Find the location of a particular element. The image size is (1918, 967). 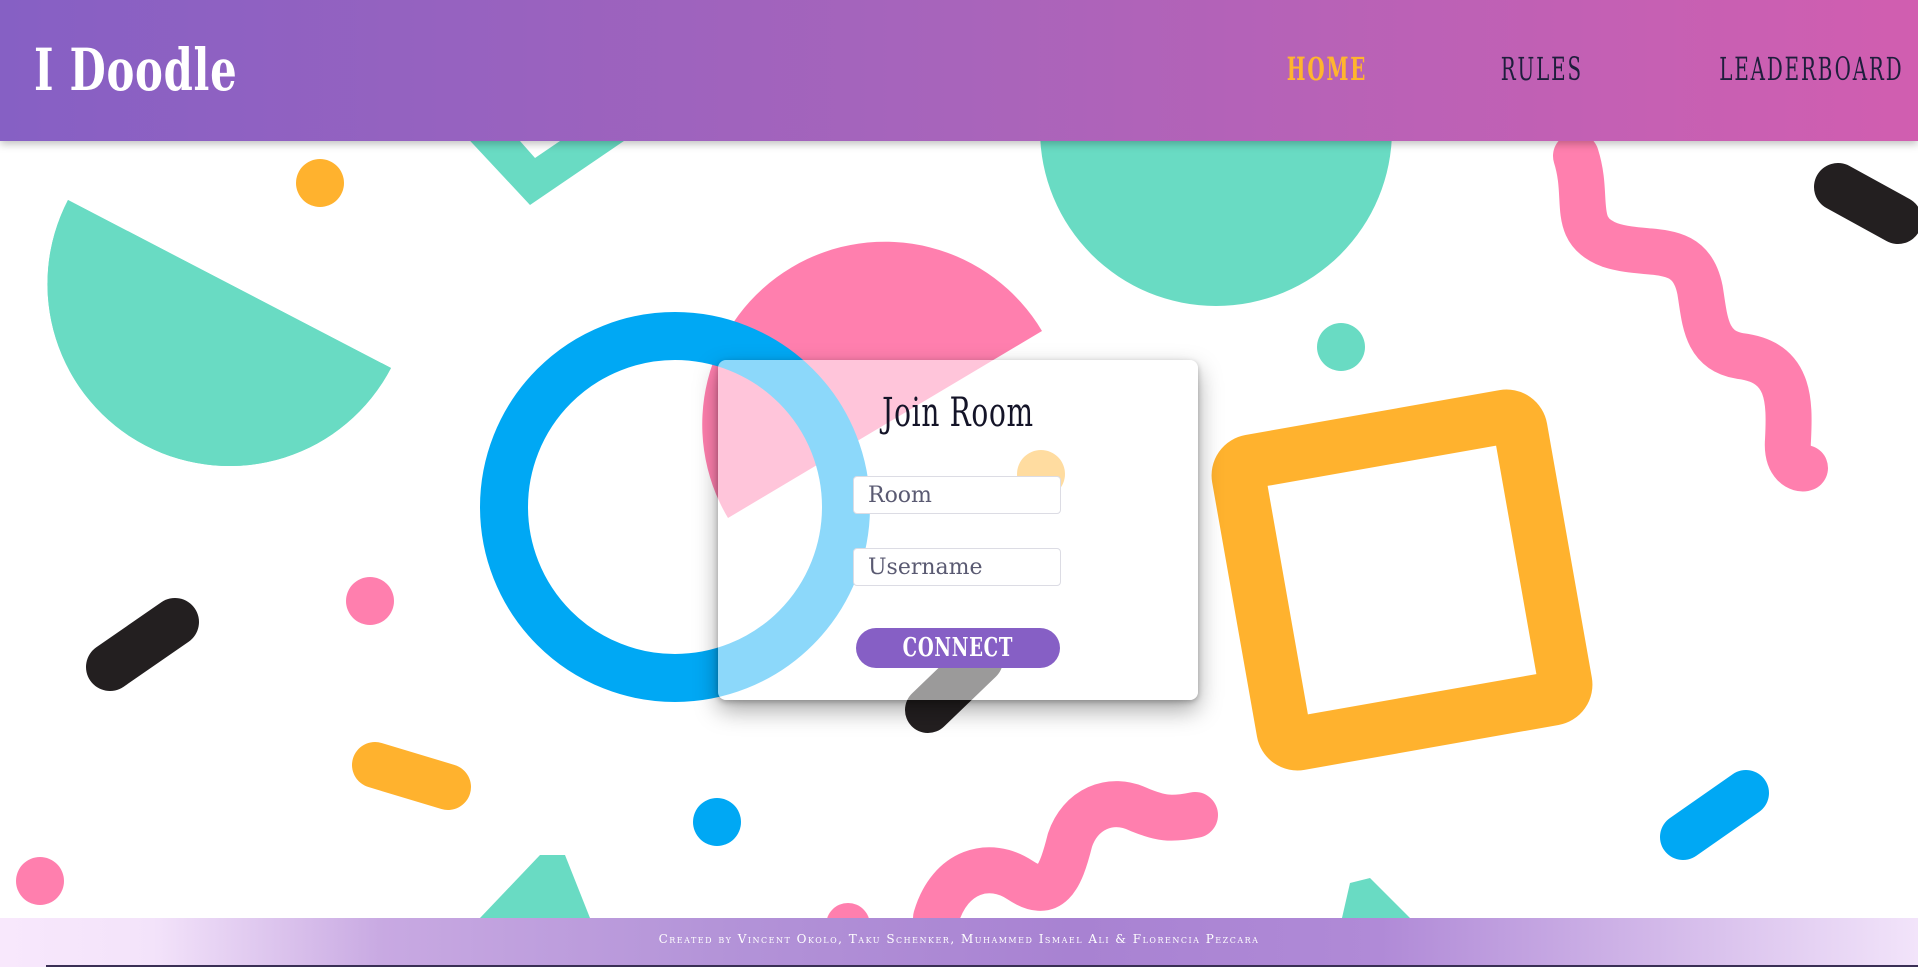

top-navbar: I Doodle HOME RULES LEADERBOARD is located at coordinates (959, 70).